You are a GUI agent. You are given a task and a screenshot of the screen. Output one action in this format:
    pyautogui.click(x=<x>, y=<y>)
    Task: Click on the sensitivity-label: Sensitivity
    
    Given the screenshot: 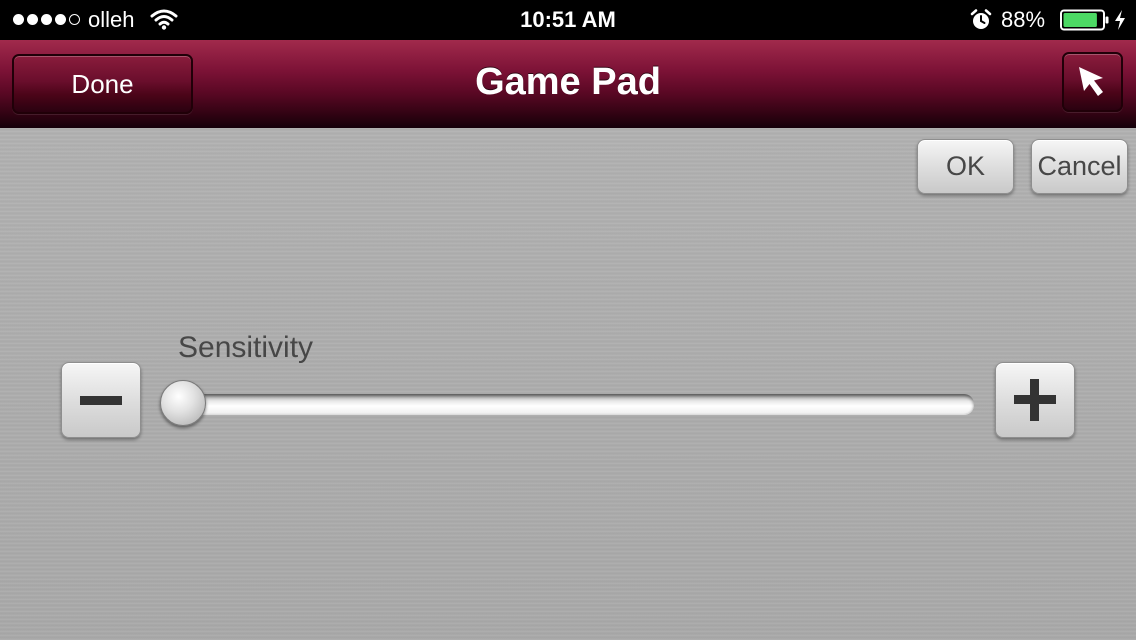 What is the action you would take?
    pyautogui.click(x=246, y=347)
    